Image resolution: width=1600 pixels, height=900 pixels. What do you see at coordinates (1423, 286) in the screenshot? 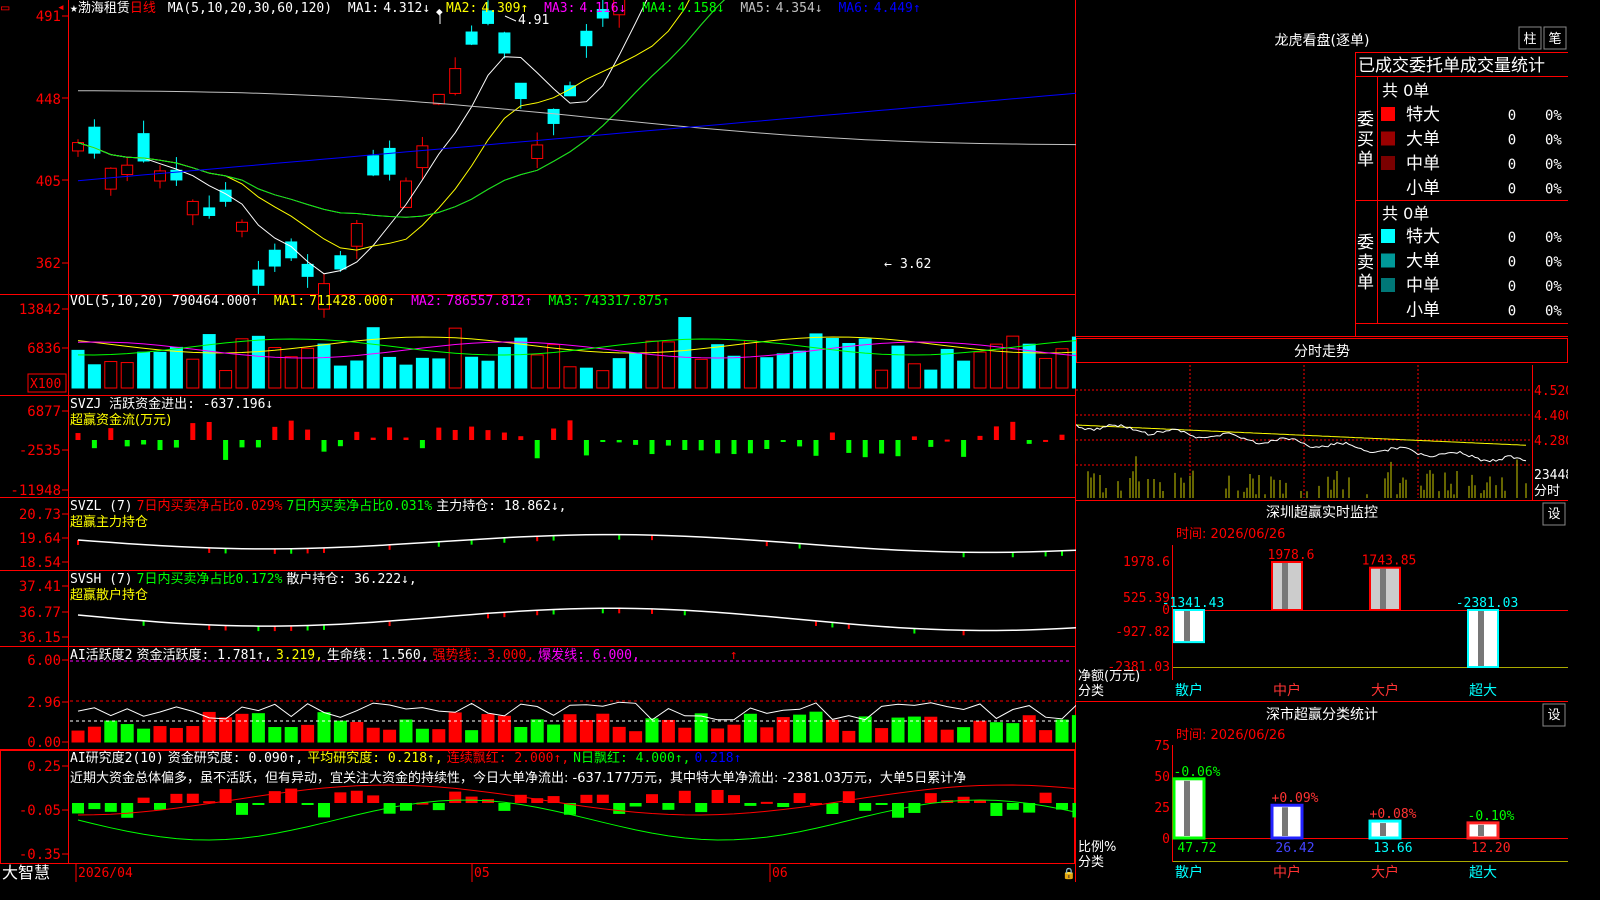
I see `sell-row-label: 中单` at bounding box center [1423, 286].